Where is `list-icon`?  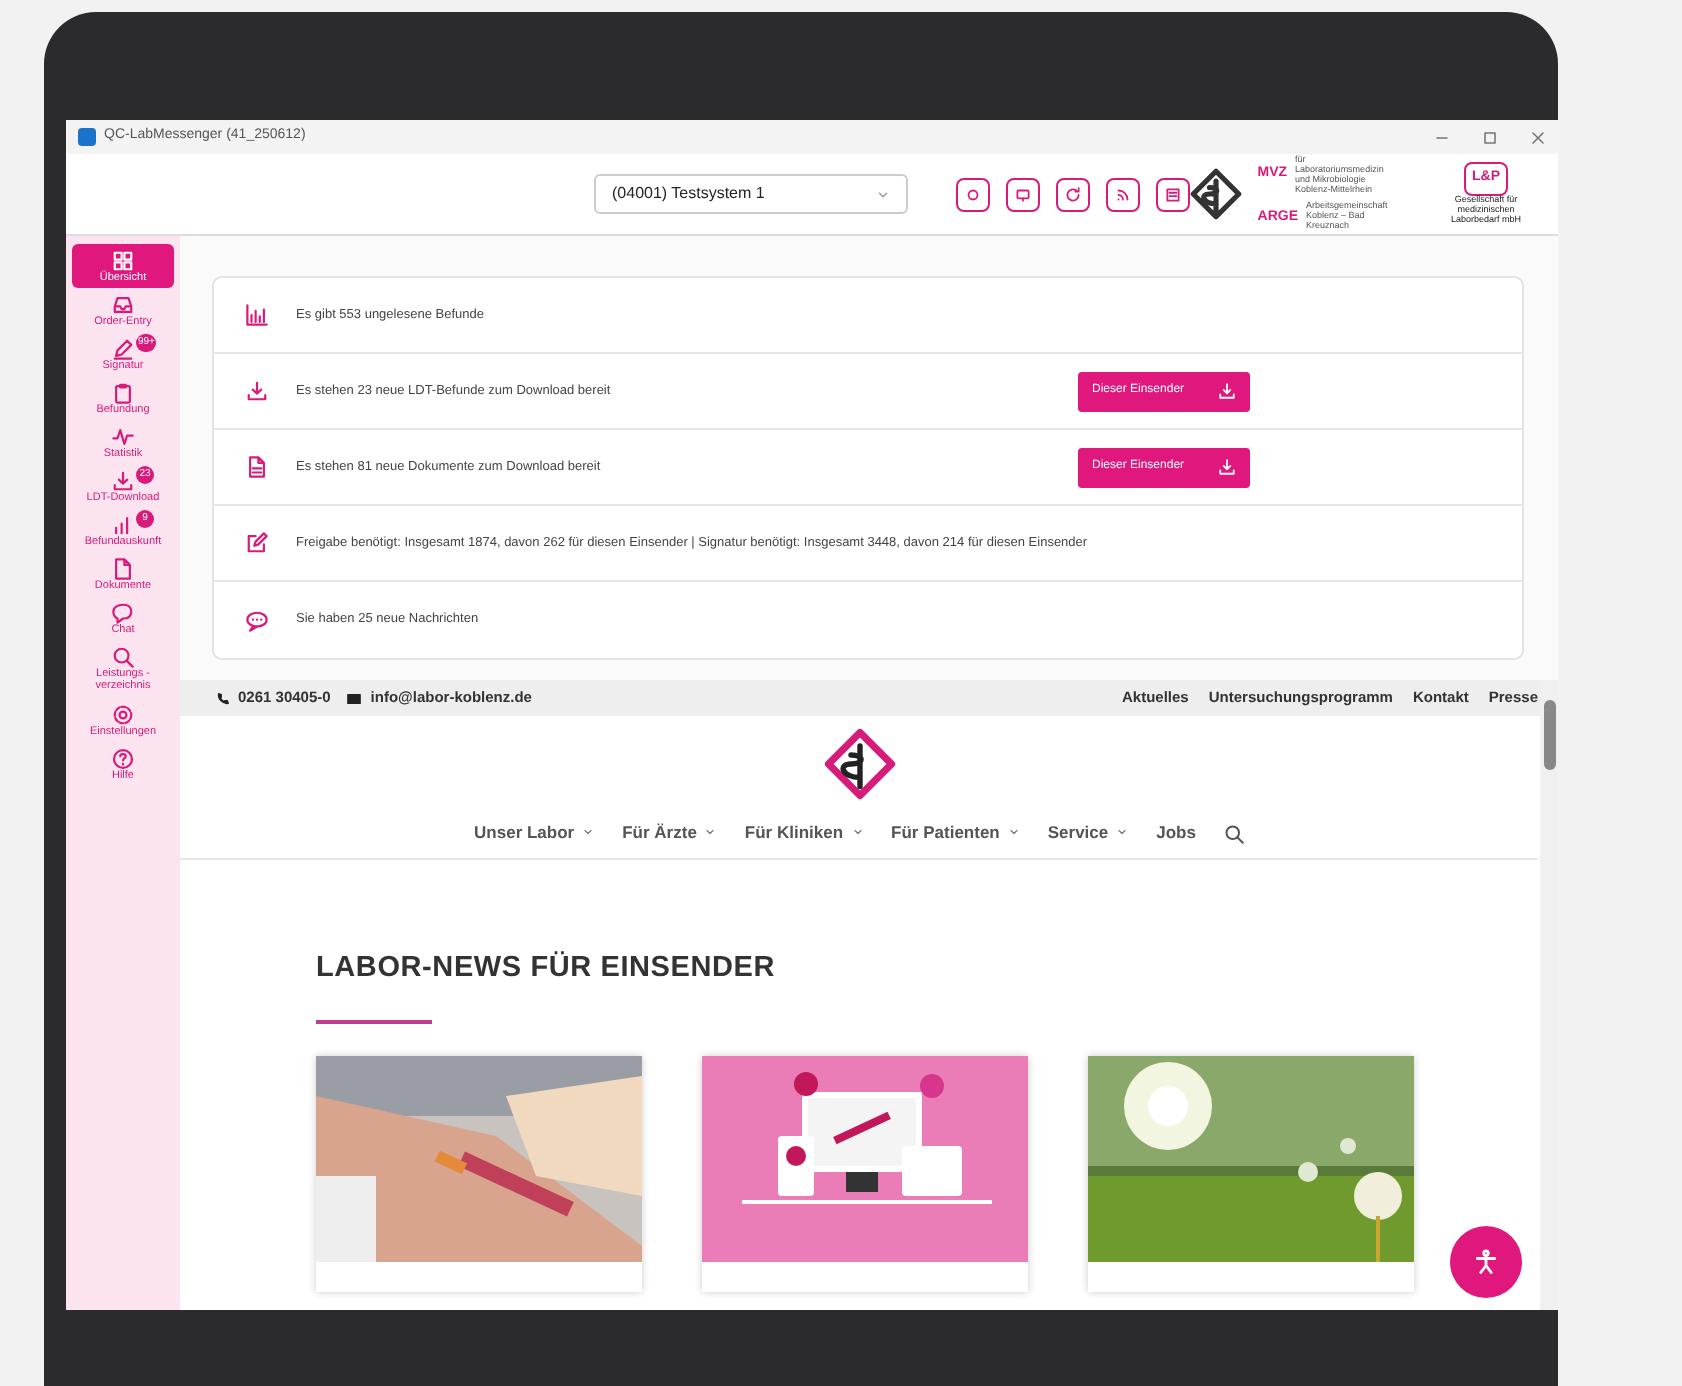 list-icon is located at coordinates (1172, 194).